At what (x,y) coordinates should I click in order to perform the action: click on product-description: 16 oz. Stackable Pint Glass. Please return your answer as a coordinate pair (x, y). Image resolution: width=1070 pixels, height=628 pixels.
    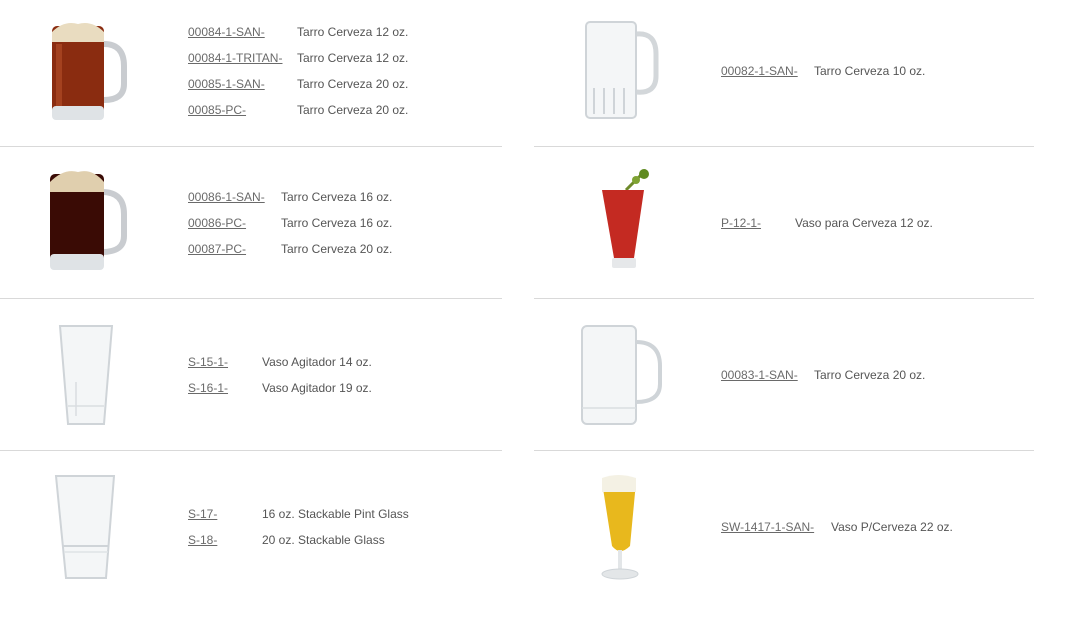
    Looking at the image, I should click on (335, 514).